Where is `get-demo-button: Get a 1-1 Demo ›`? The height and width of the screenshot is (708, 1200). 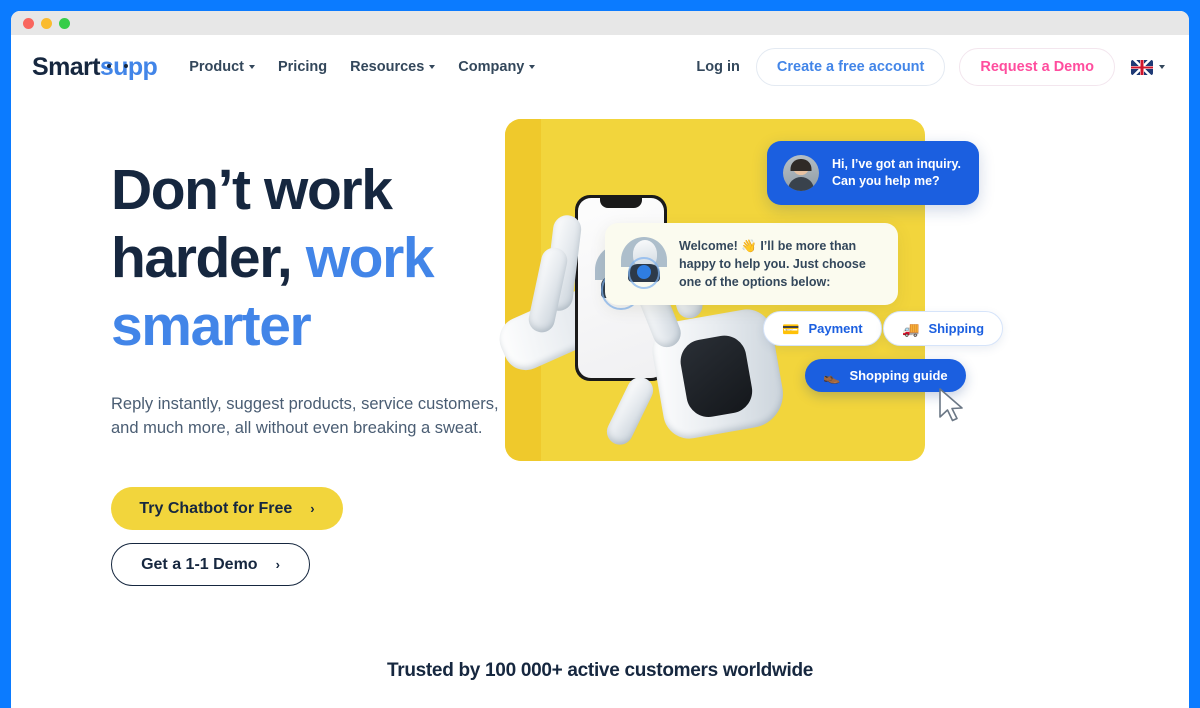 get-demo-button: Get a 1-1 Demo › is located at coordinates (210, 564).